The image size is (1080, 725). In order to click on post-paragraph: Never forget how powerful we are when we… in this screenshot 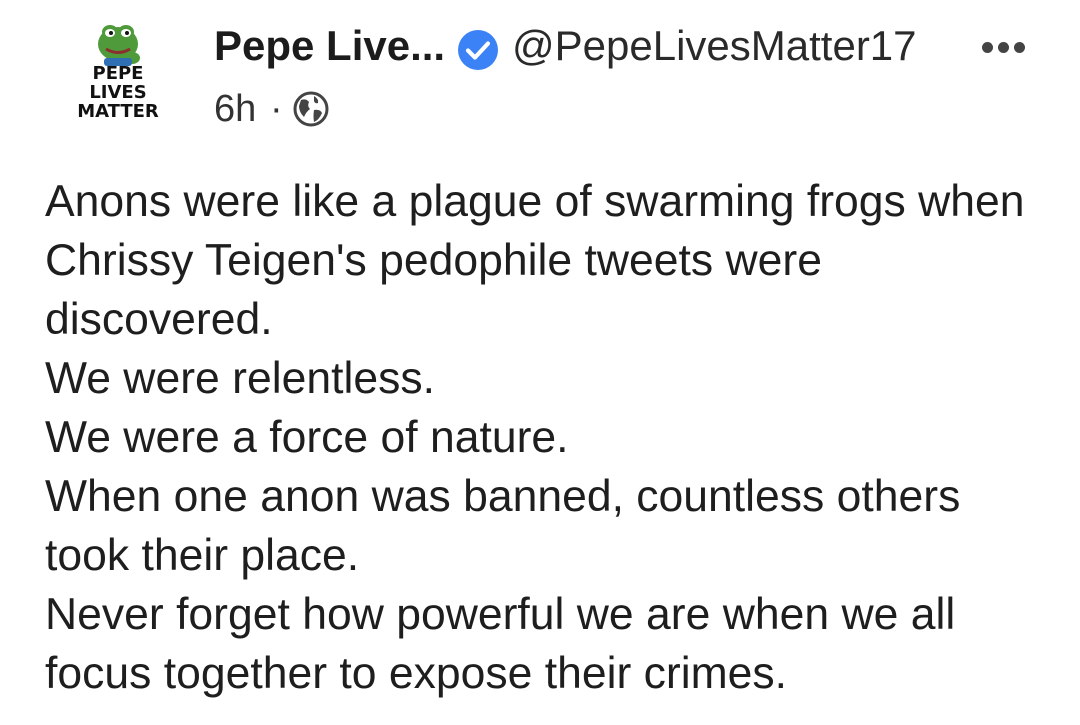, I will do `click(500, 644)`.